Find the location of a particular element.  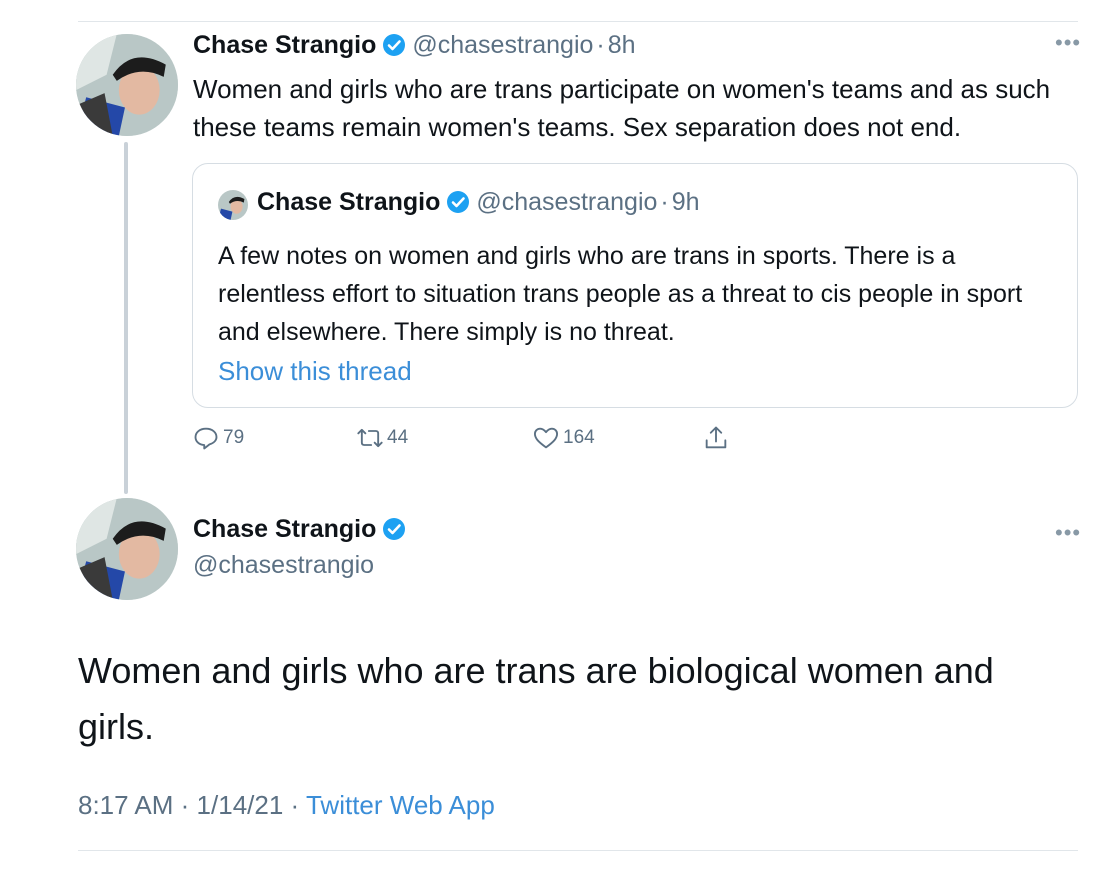

quoted-avatar is located at coordinates (233, 205).